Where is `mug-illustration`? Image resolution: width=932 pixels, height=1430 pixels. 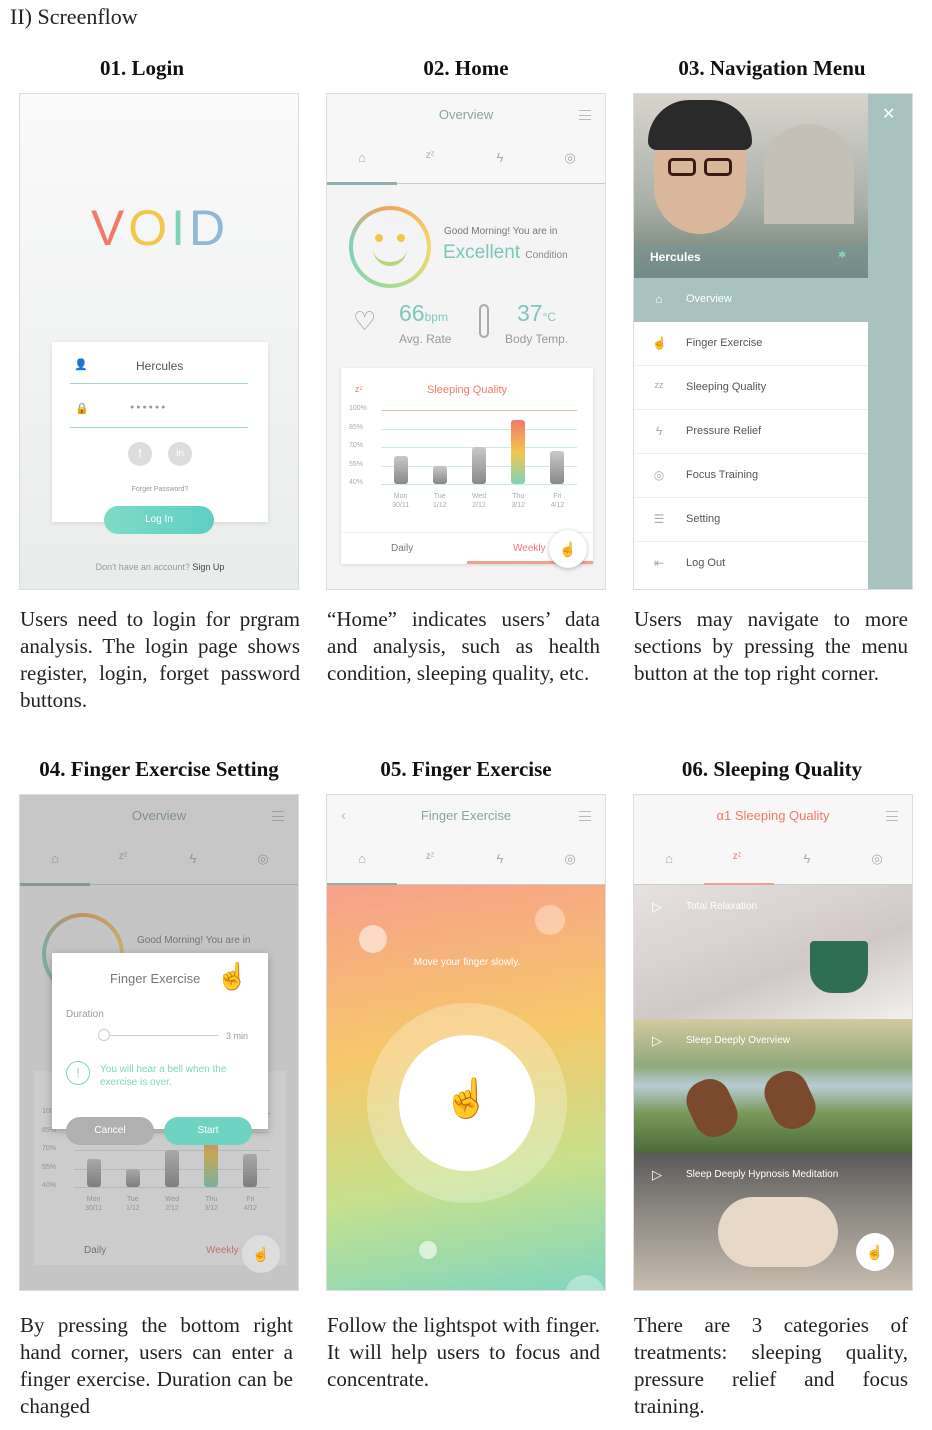
mug-illustration is located at coordinates (839, 967).